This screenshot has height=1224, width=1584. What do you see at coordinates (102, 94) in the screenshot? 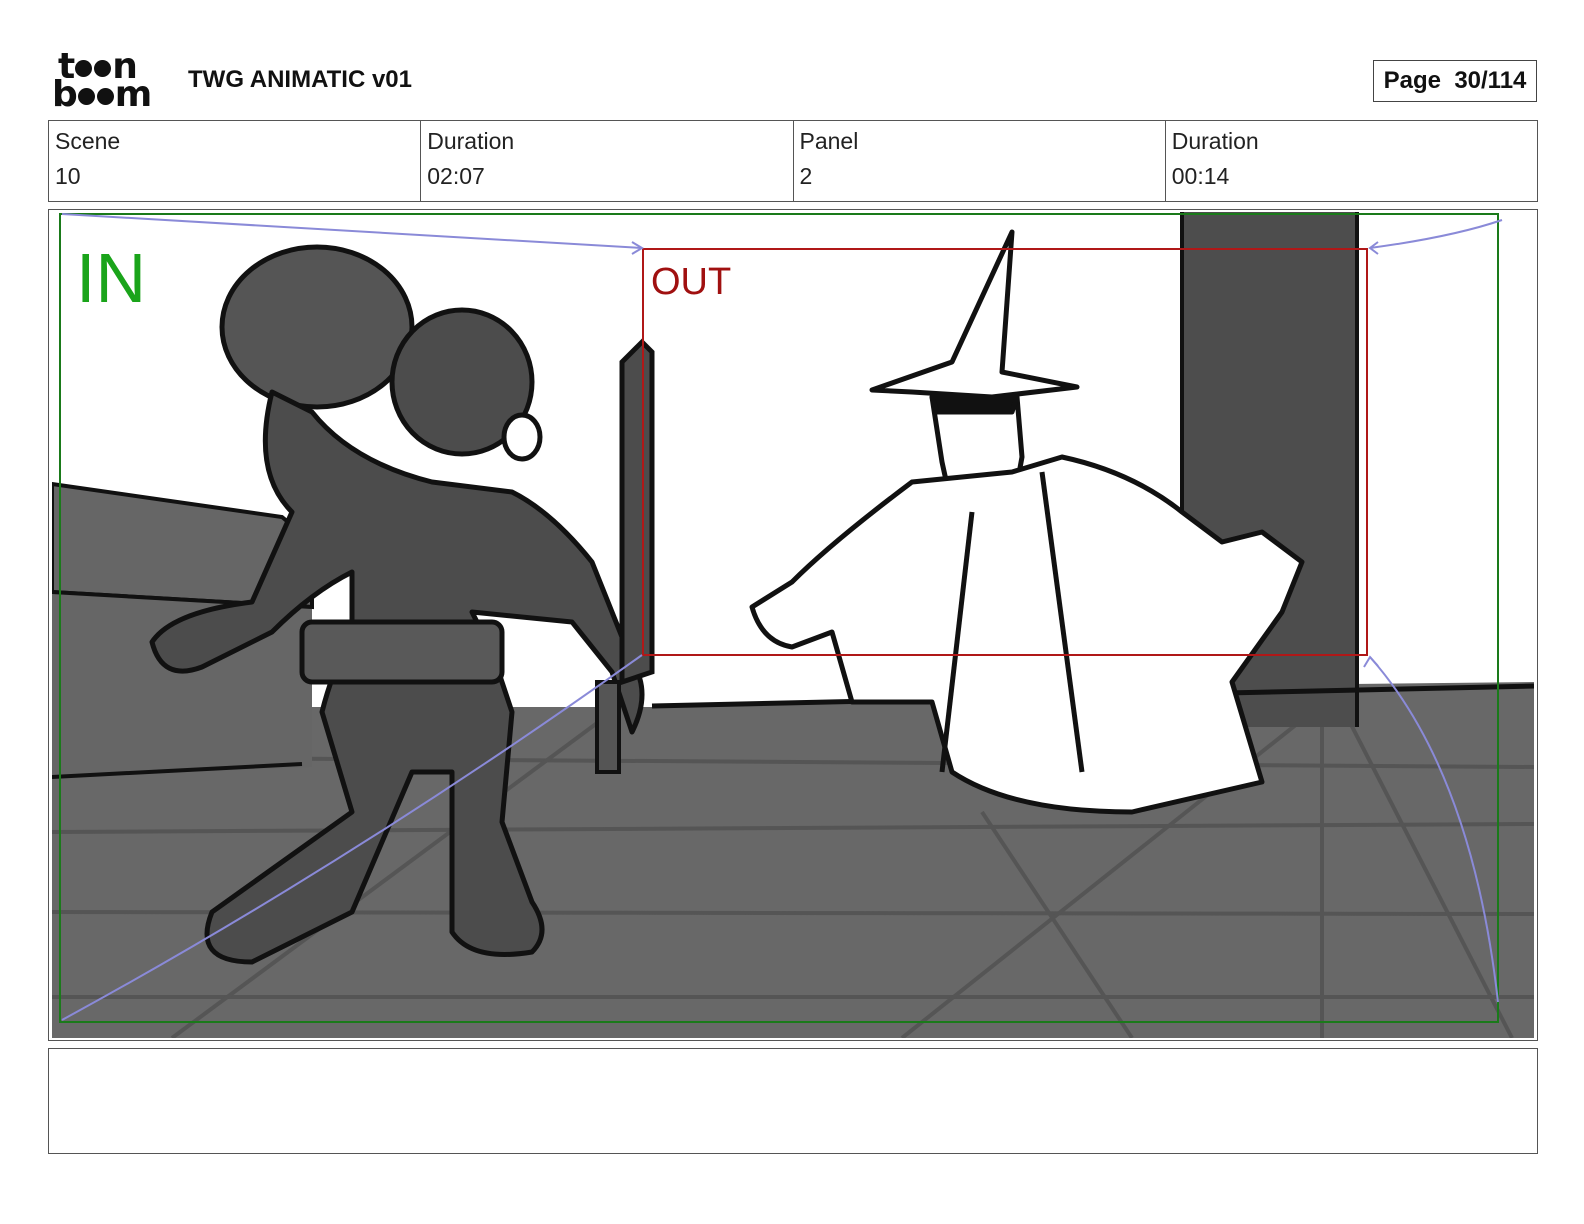
I see `logo-word-boom: bm` at bounding box center [102, 94].